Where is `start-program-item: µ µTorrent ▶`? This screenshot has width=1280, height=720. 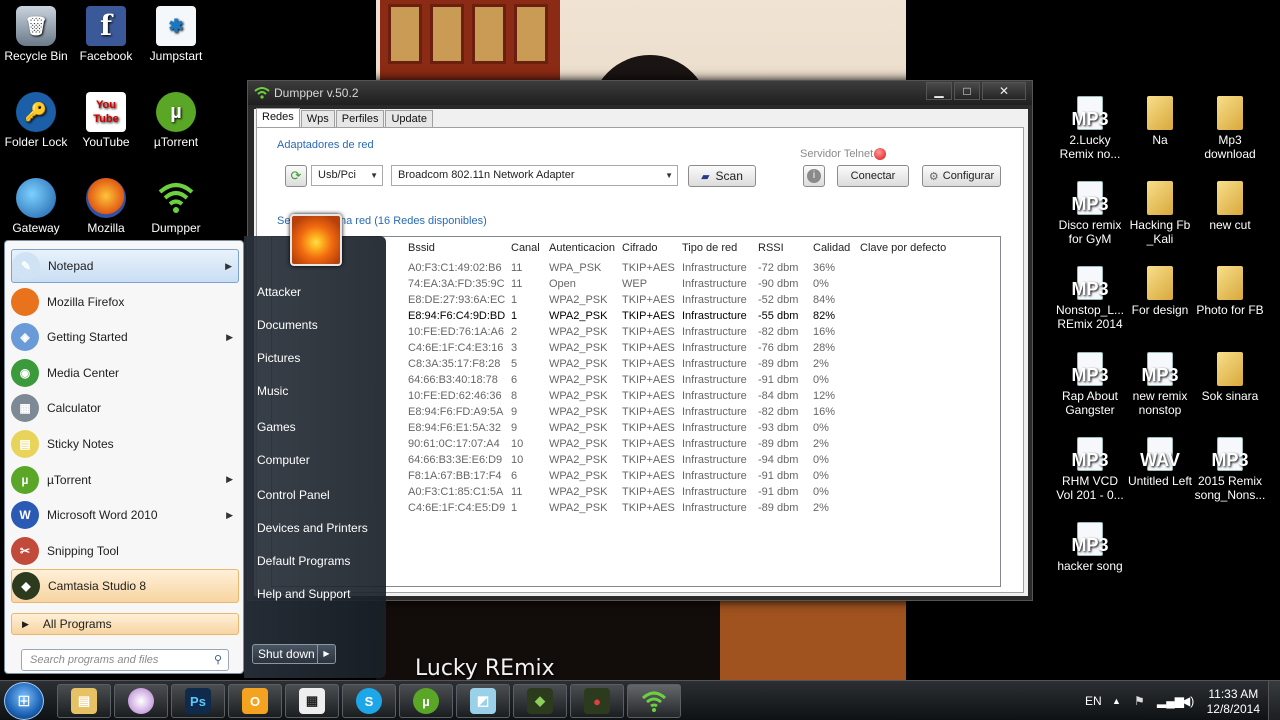
start-program-item: µ µTorrent ▶ is located at coordinates (125, 480).